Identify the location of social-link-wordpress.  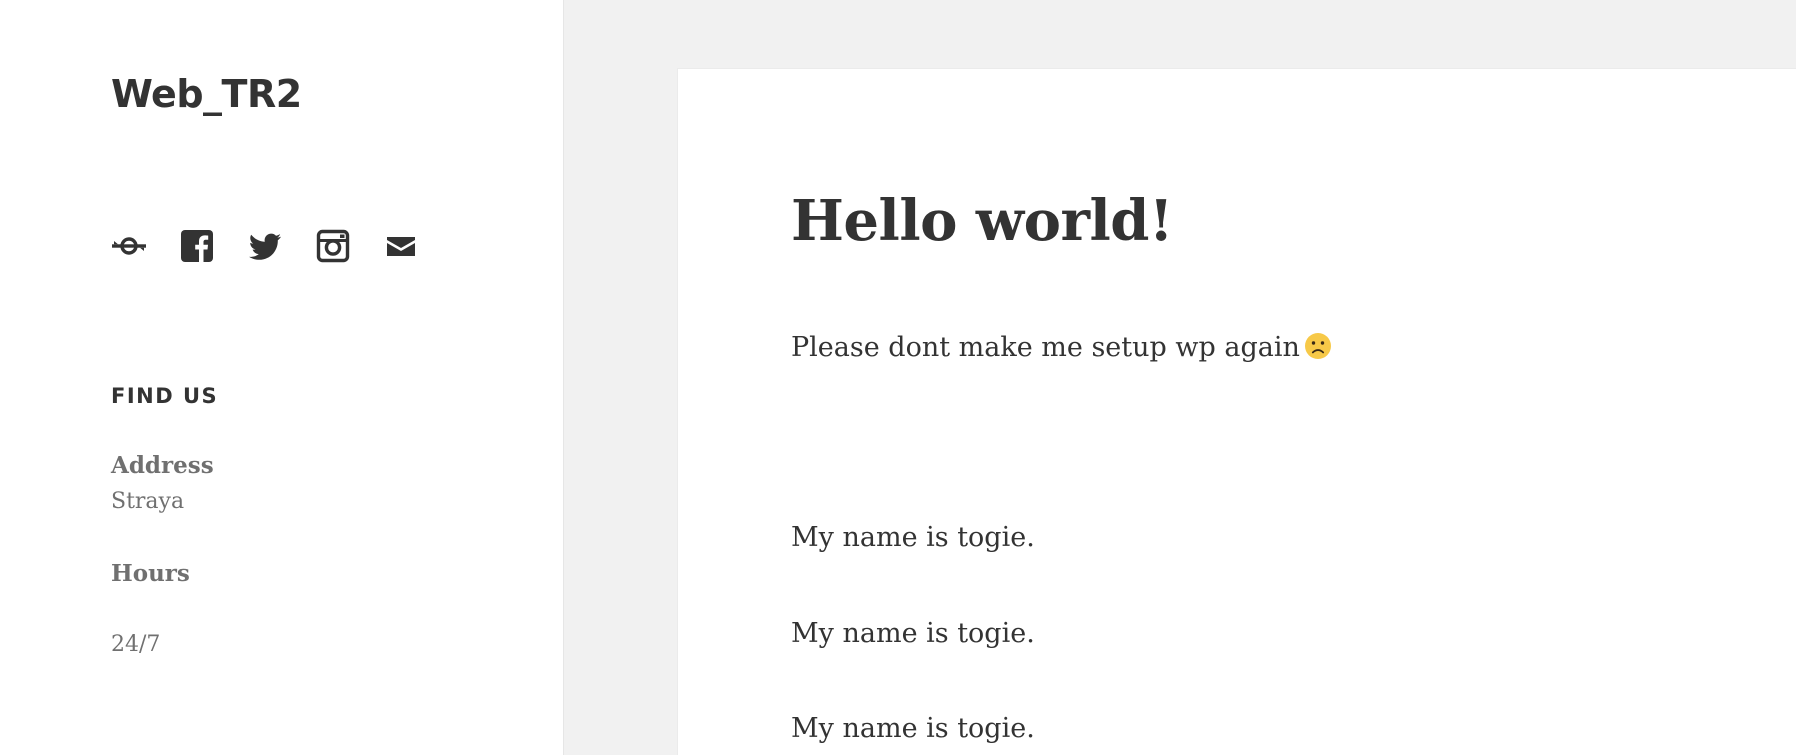
(129, 246).